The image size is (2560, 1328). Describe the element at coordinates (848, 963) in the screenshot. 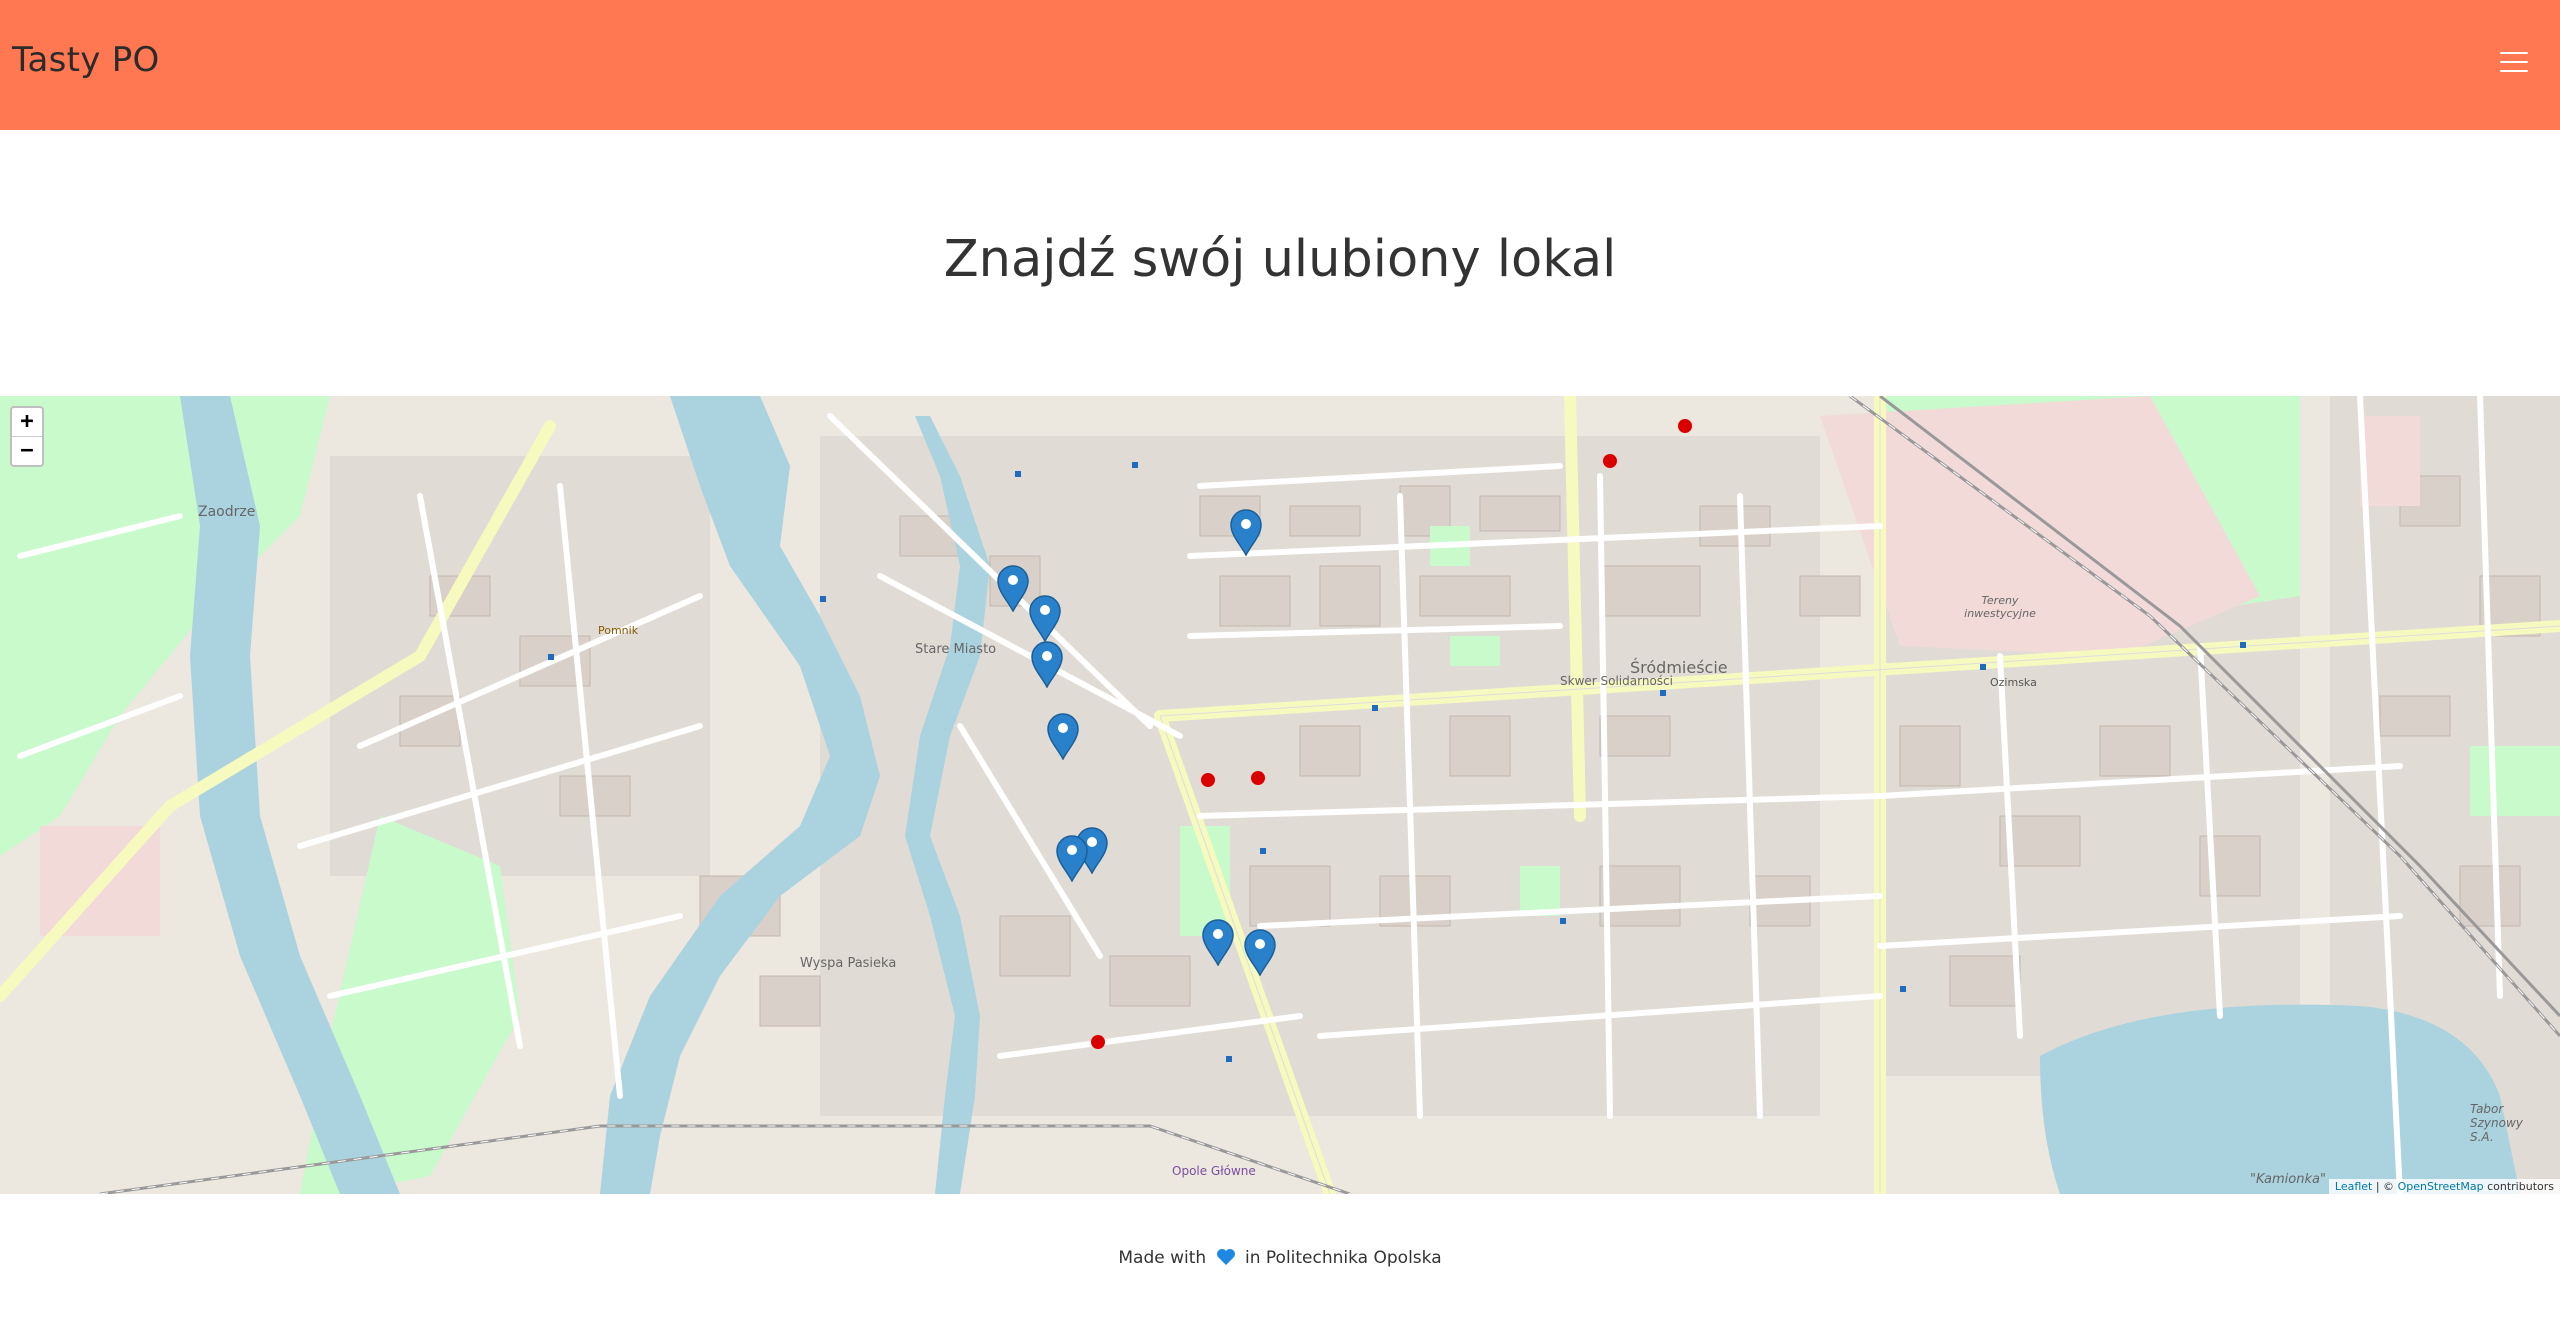

I see `map-label-wyspa-pasieka: Wyspa Pasieka` at that location.